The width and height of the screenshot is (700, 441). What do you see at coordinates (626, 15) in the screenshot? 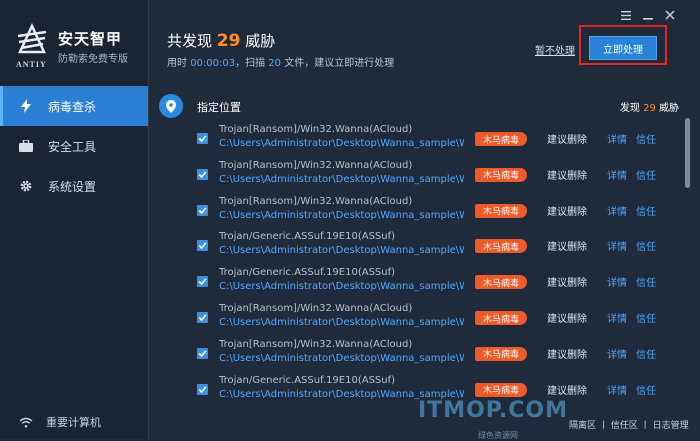
I see `menu-icon` at bounding box center [626, 15].